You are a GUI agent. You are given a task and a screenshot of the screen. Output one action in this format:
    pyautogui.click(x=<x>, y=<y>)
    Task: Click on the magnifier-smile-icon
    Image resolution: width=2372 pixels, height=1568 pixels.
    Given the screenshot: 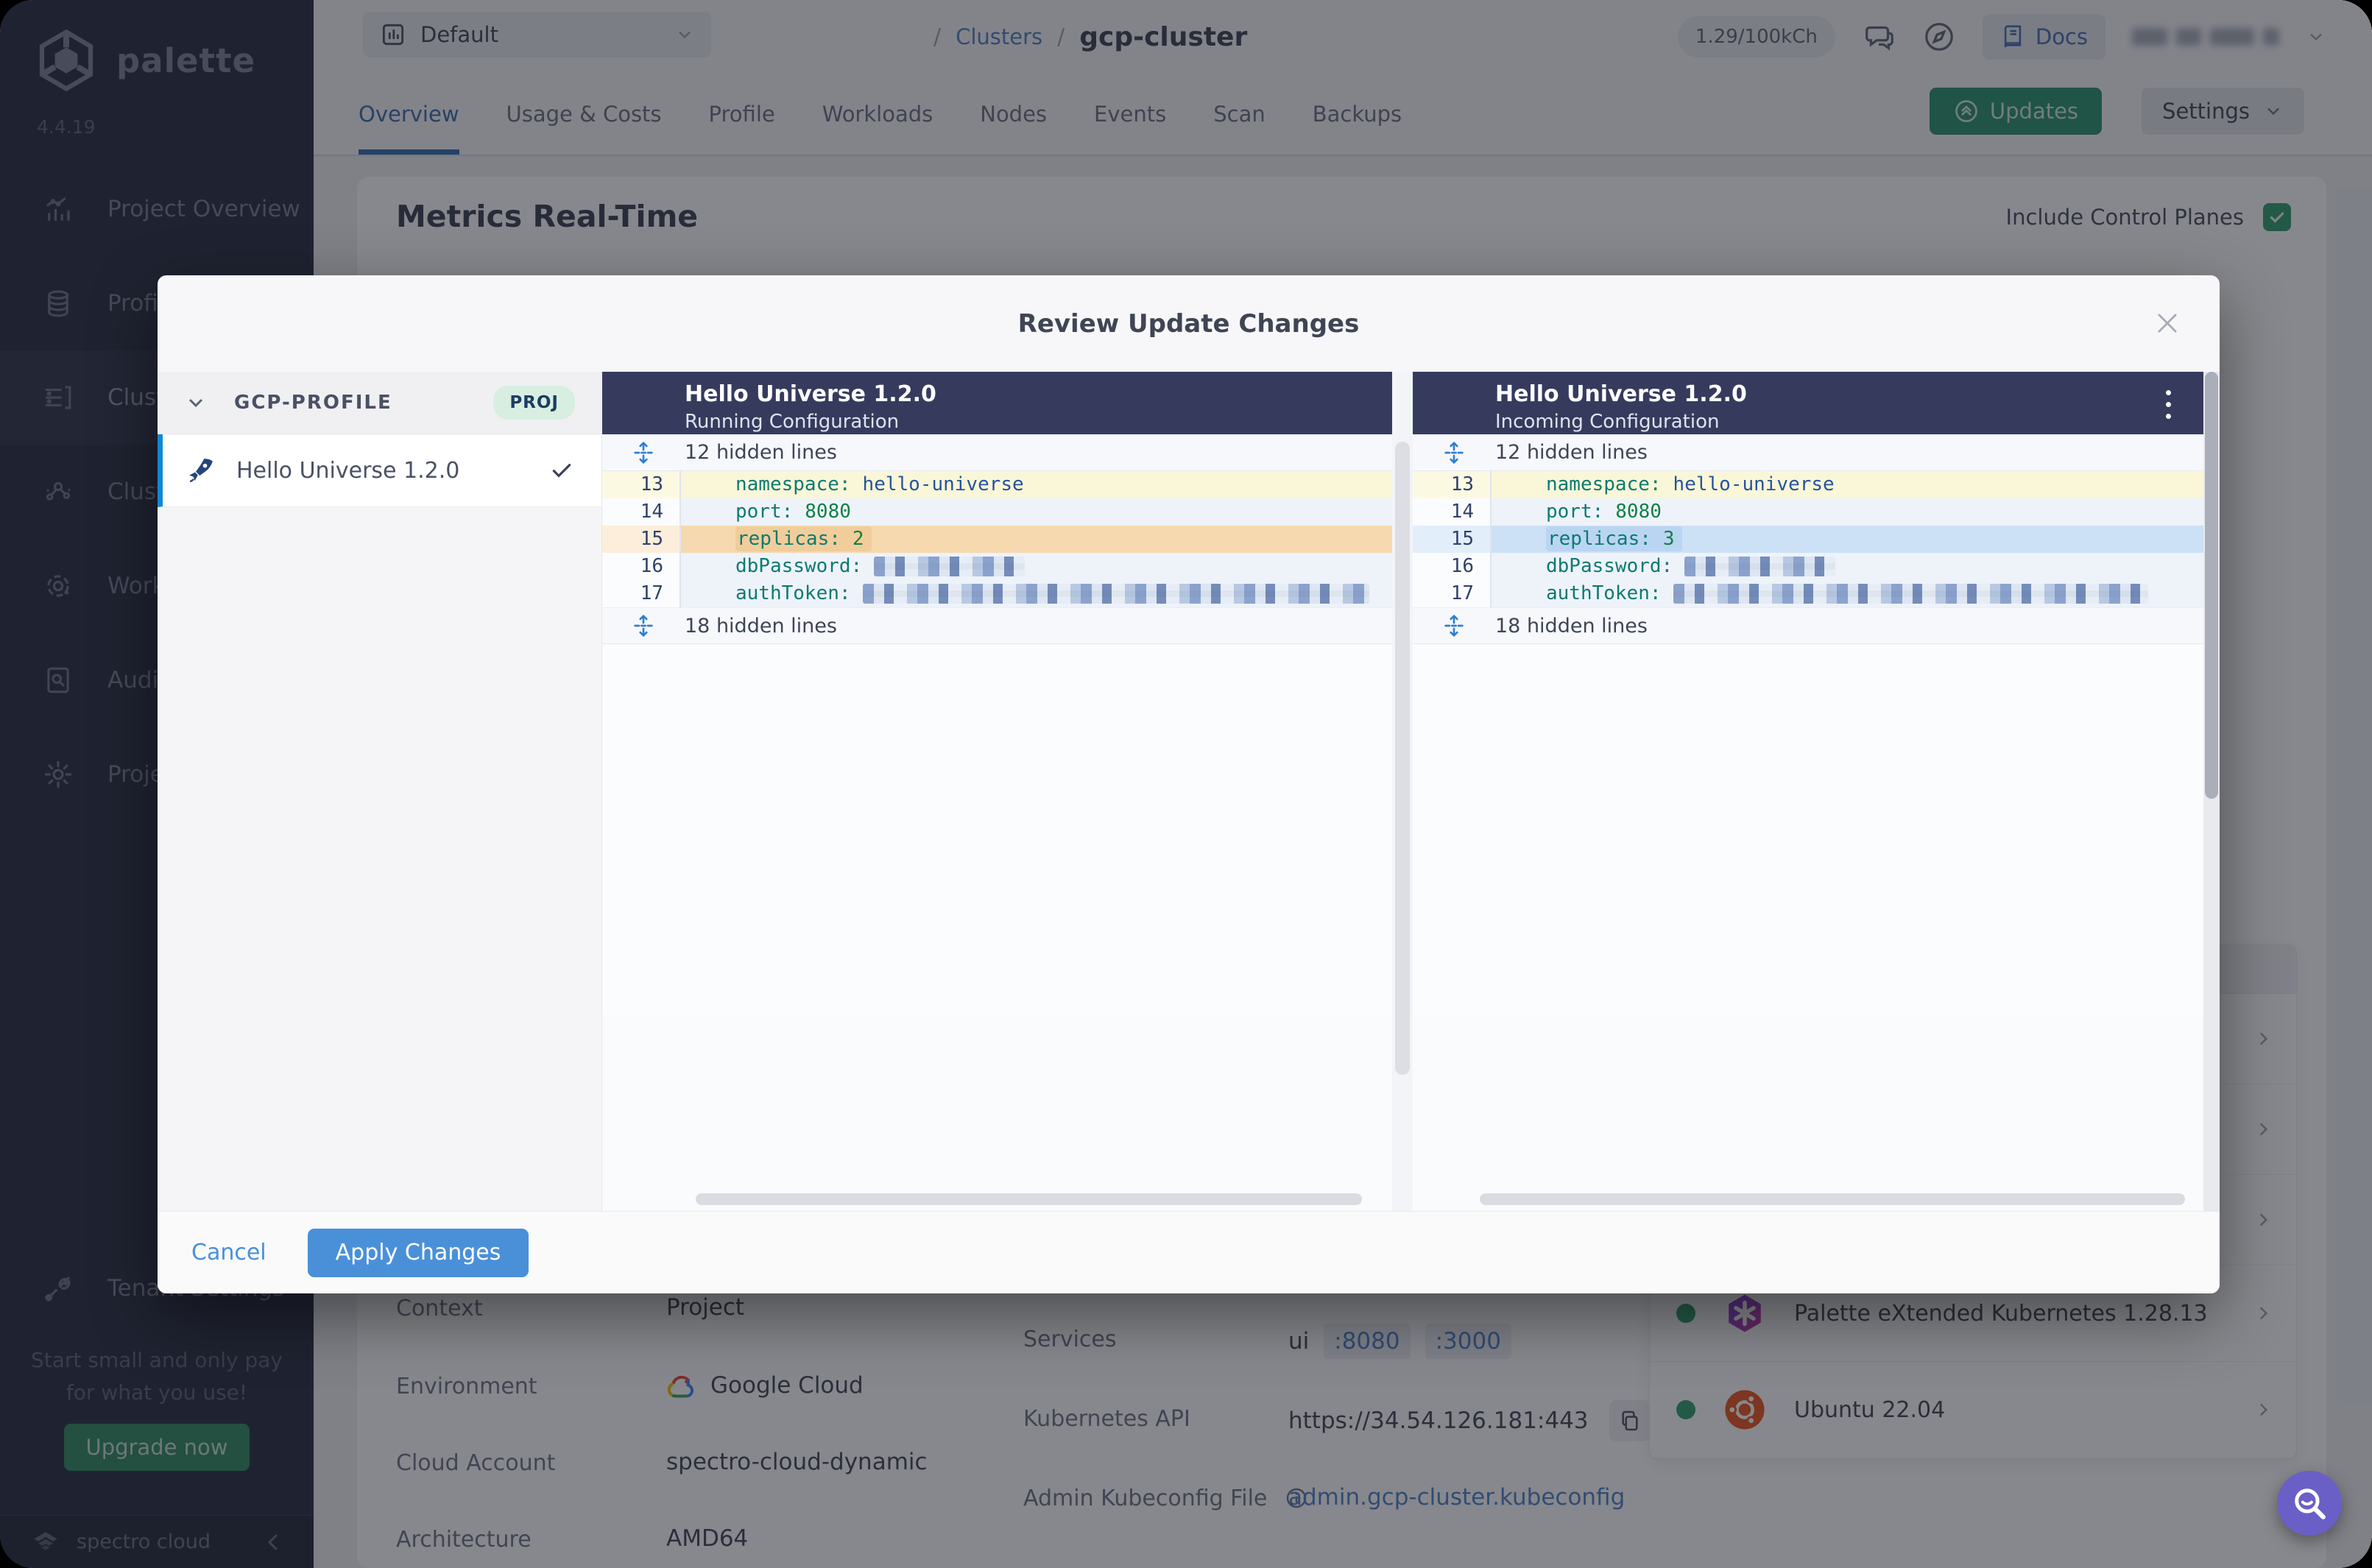 What is the action you would take?
    pyautogui.click(x=2310, y=1503)
    